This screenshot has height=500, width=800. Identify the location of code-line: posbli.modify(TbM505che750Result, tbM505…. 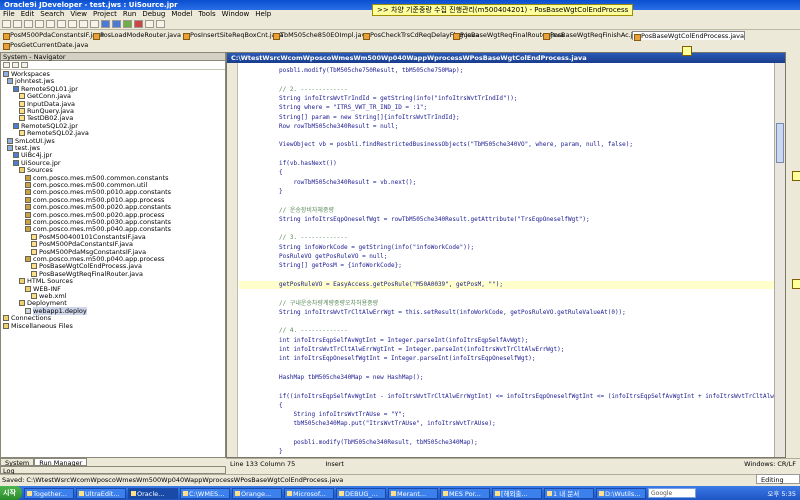
(371, 70).